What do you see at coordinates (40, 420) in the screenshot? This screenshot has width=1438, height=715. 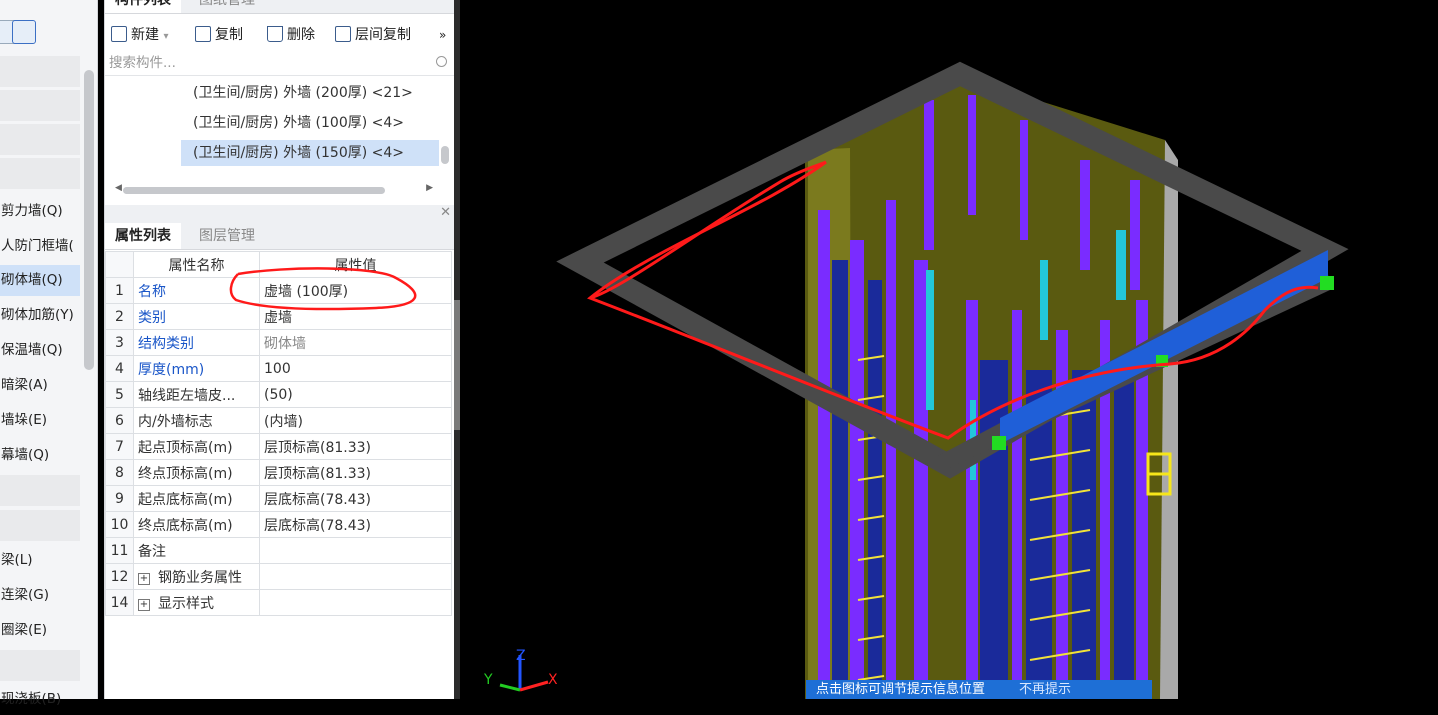 I see `category-wall-pier: 墙垛(E)` at bounding box center [40, 420].